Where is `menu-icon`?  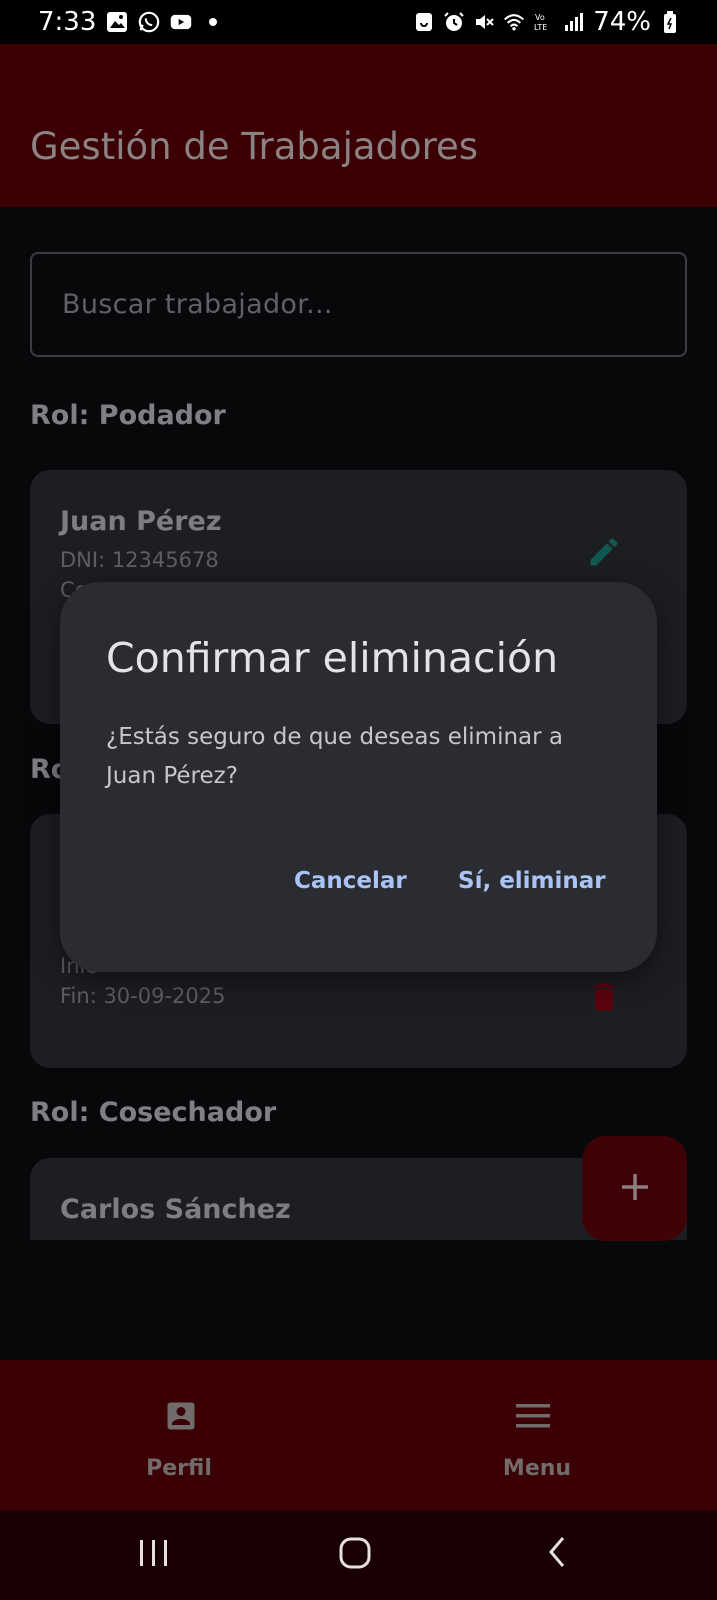
menu-icon is located at coordinates (533, 1418).